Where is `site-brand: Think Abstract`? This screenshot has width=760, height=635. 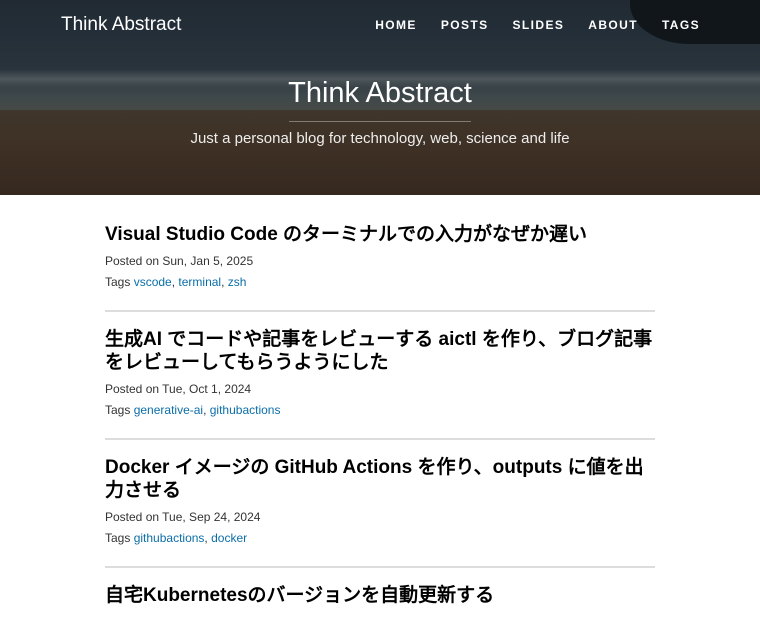 site-brand: Think Abstract is located at coordinates (121, 25).